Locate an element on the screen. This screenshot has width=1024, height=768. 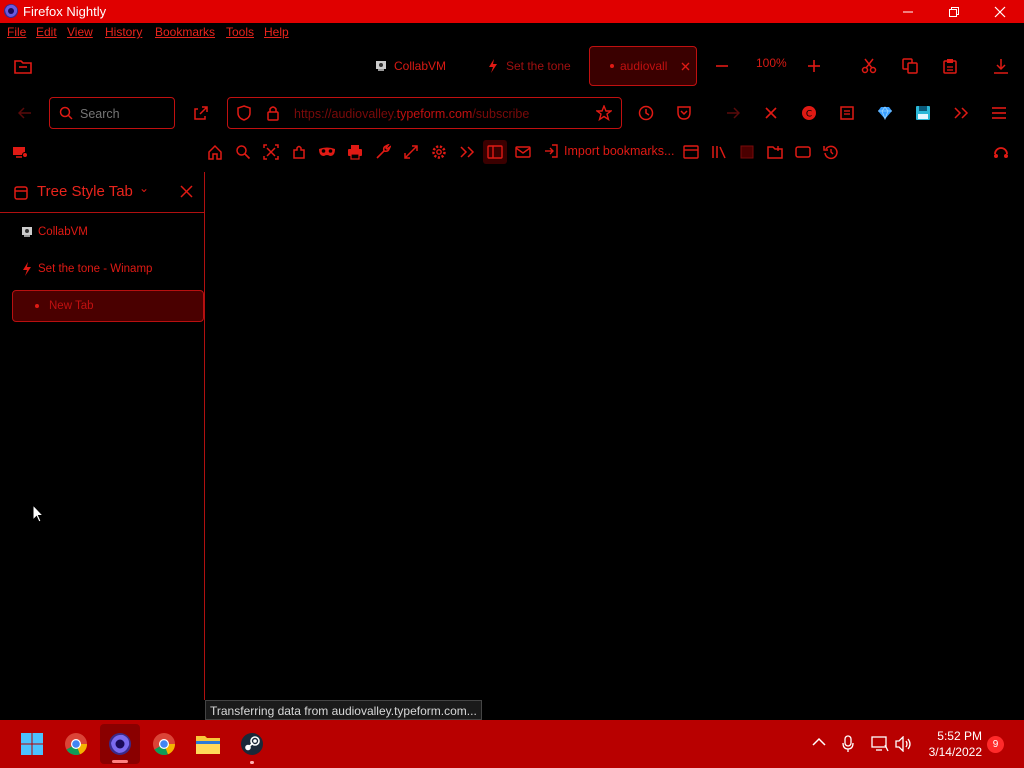
url-domain: typeform.com is located at coordinates (434, 114).